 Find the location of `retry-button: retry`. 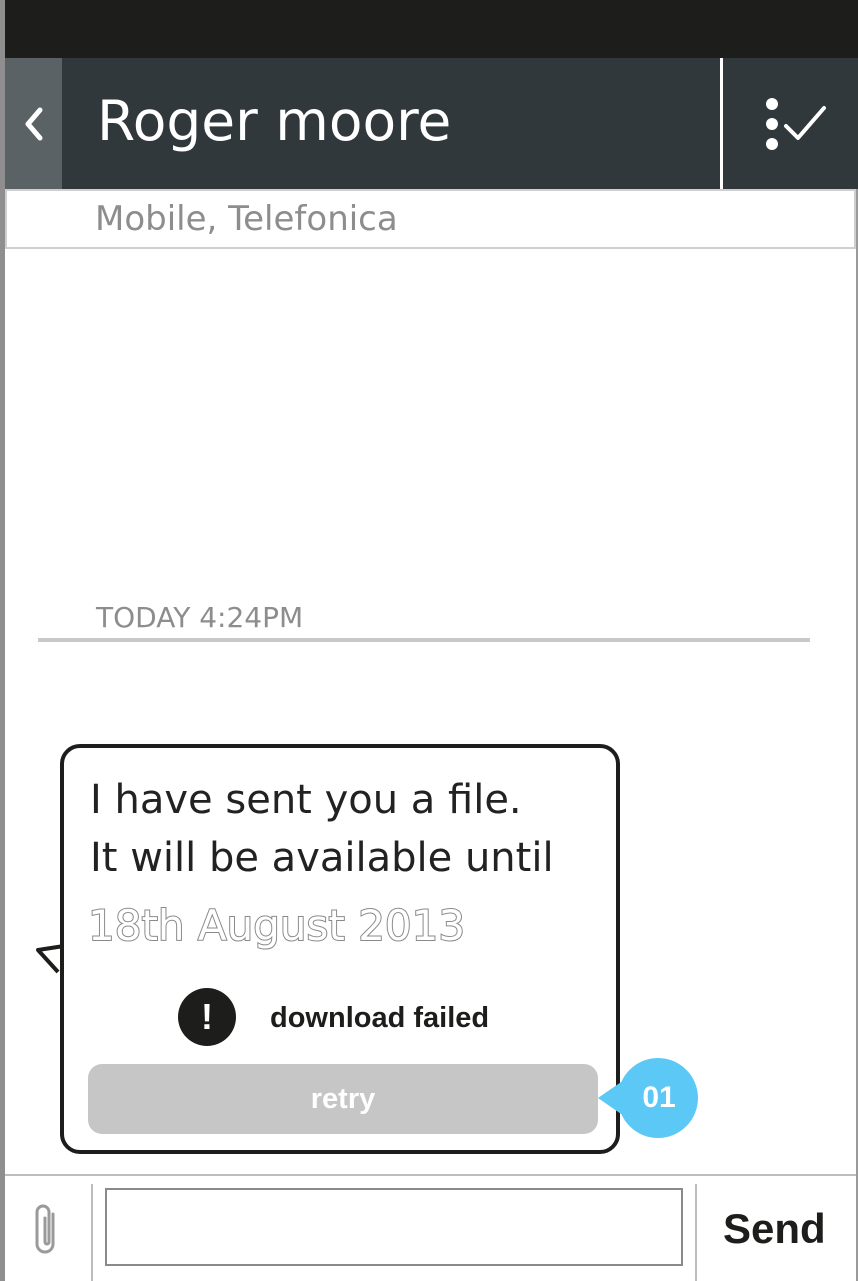

retry-button: retry is located at coordinates (343, 1099).